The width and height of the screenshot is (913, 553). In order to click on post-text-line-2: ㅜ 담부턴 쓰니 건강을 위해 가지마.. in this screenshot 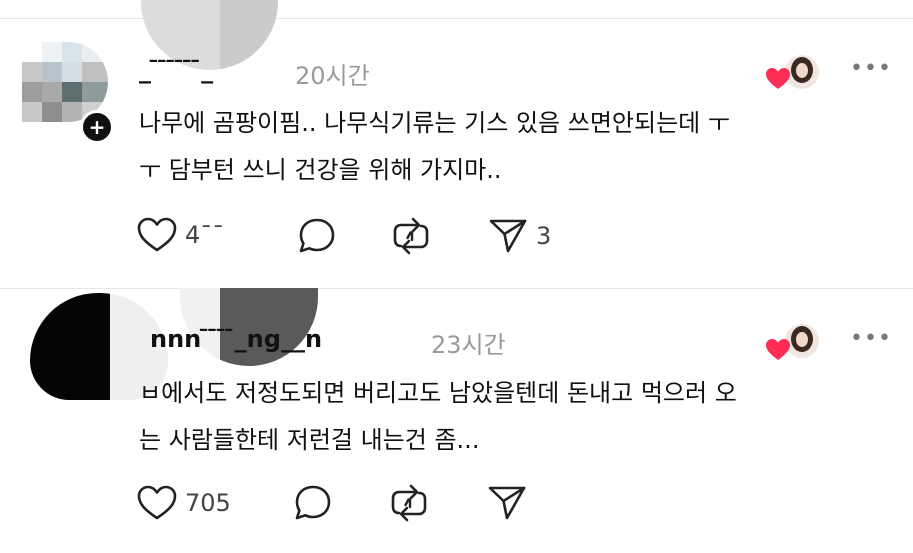, I will do `click(320, 170)`.